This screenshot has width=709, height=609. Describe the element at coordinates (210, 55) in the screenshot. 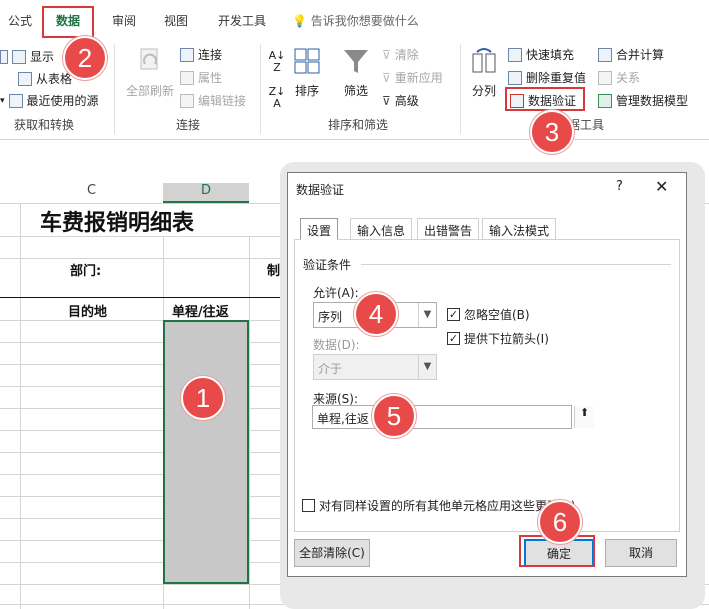

I see `connections-label: 连接` at that location.